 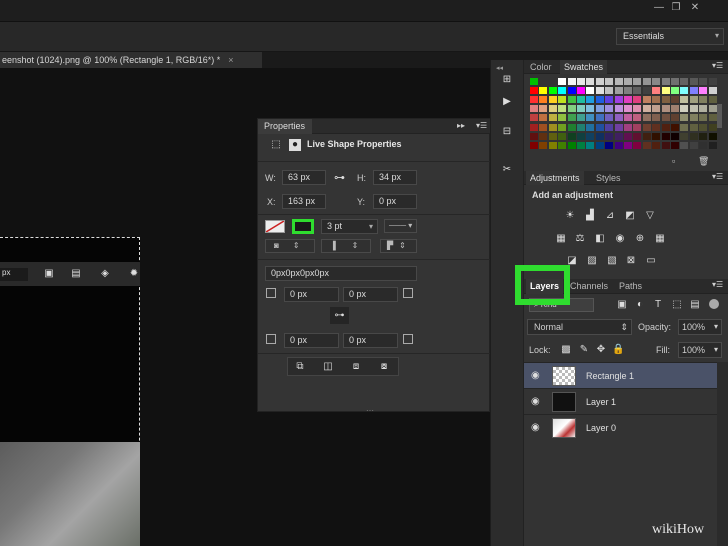 What do you see at coordinates (105, 274) in the screenshot?
I see `path-arrangement-icon: ◈` at bounding box center [105, 274].